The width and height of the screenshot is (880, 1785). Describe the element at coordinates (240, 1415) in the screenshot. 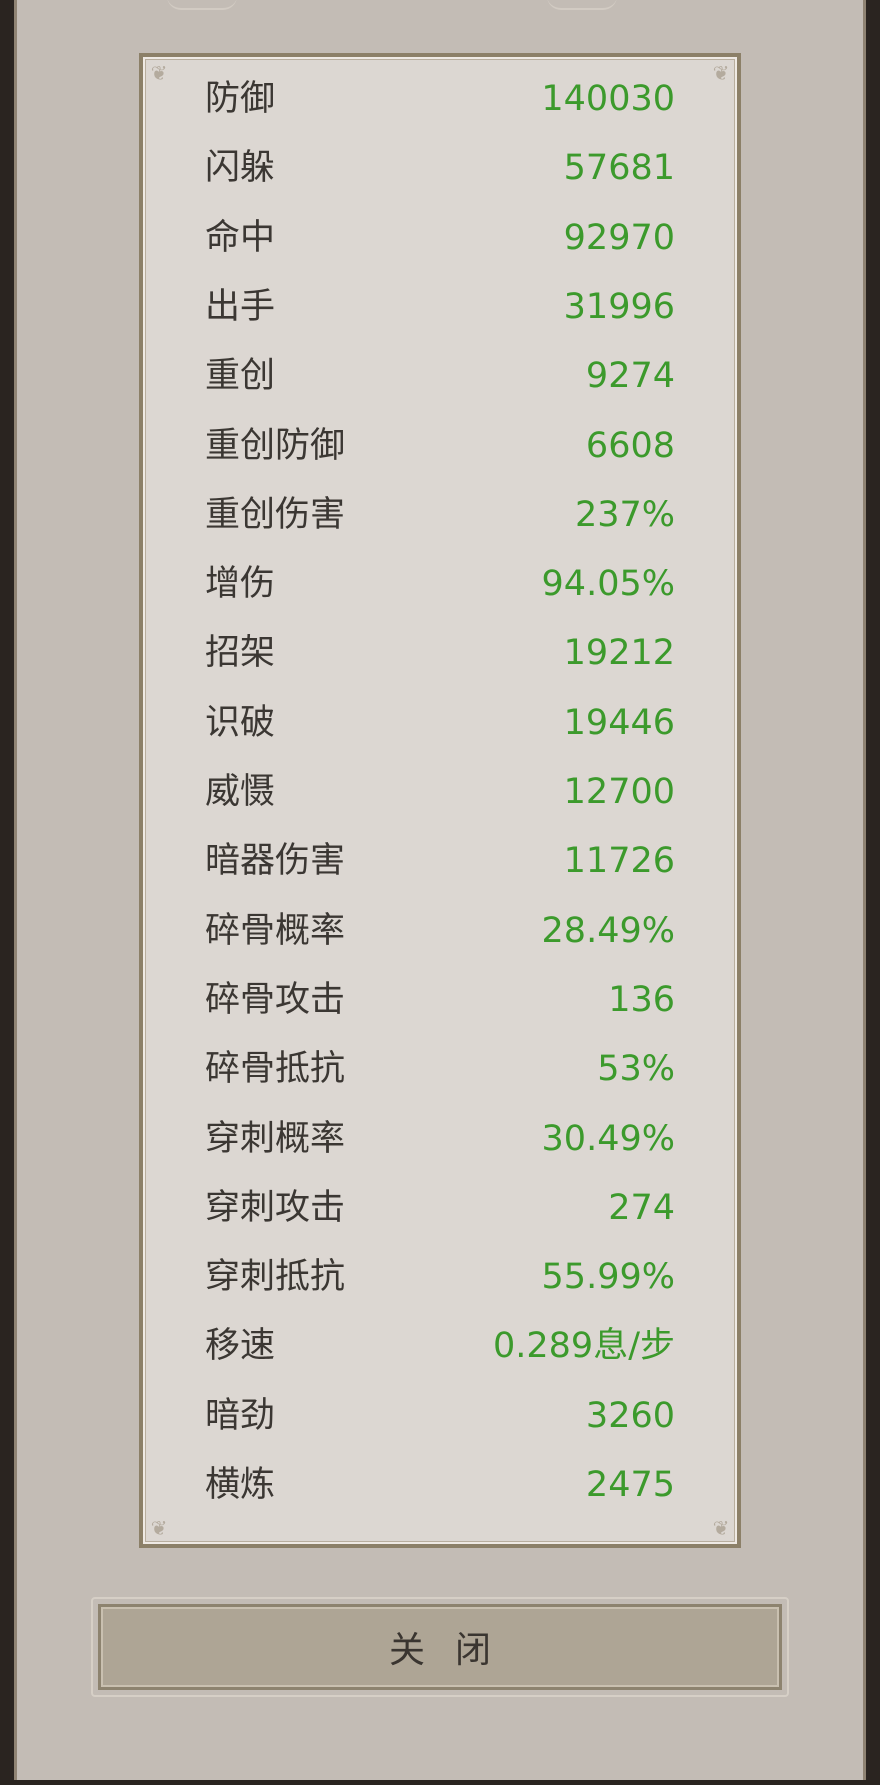

I see `stat-label: 暗劲` at that location.